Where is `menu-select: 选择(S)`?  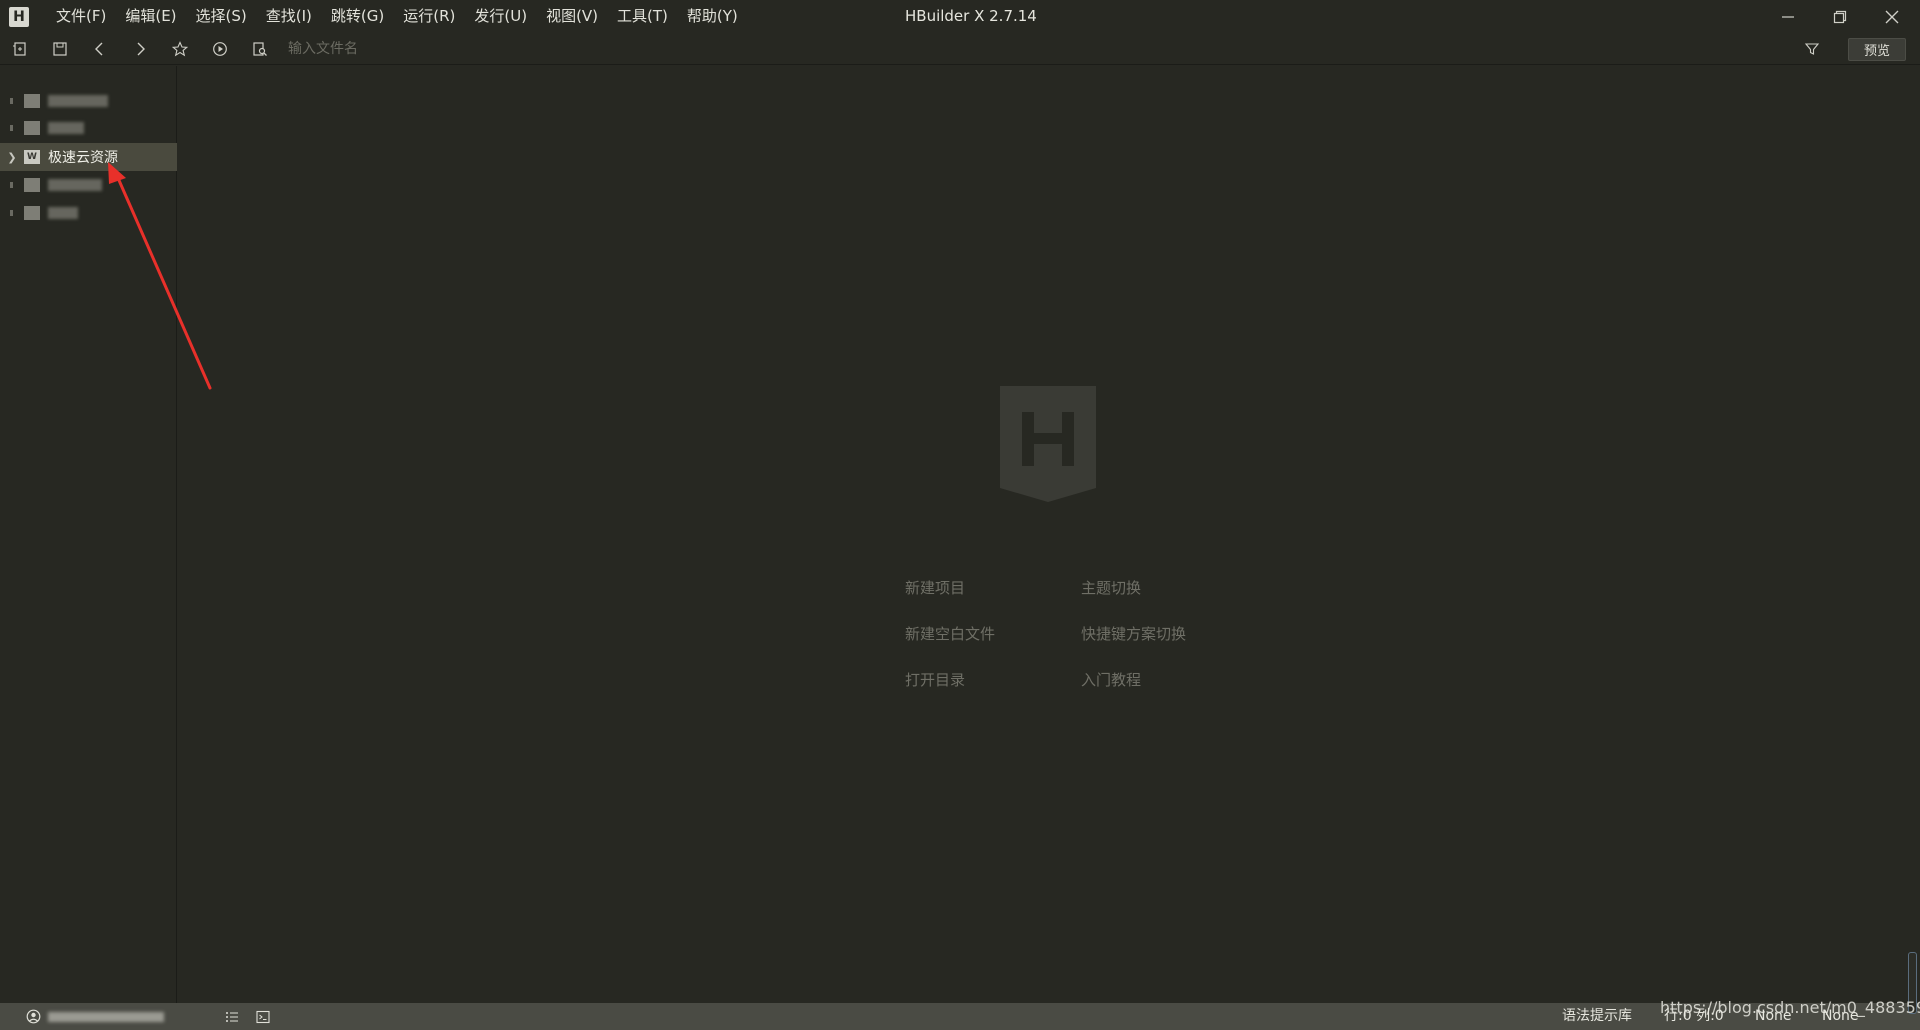 menu-select: 选择(S) is located at coordinates (222, 16).